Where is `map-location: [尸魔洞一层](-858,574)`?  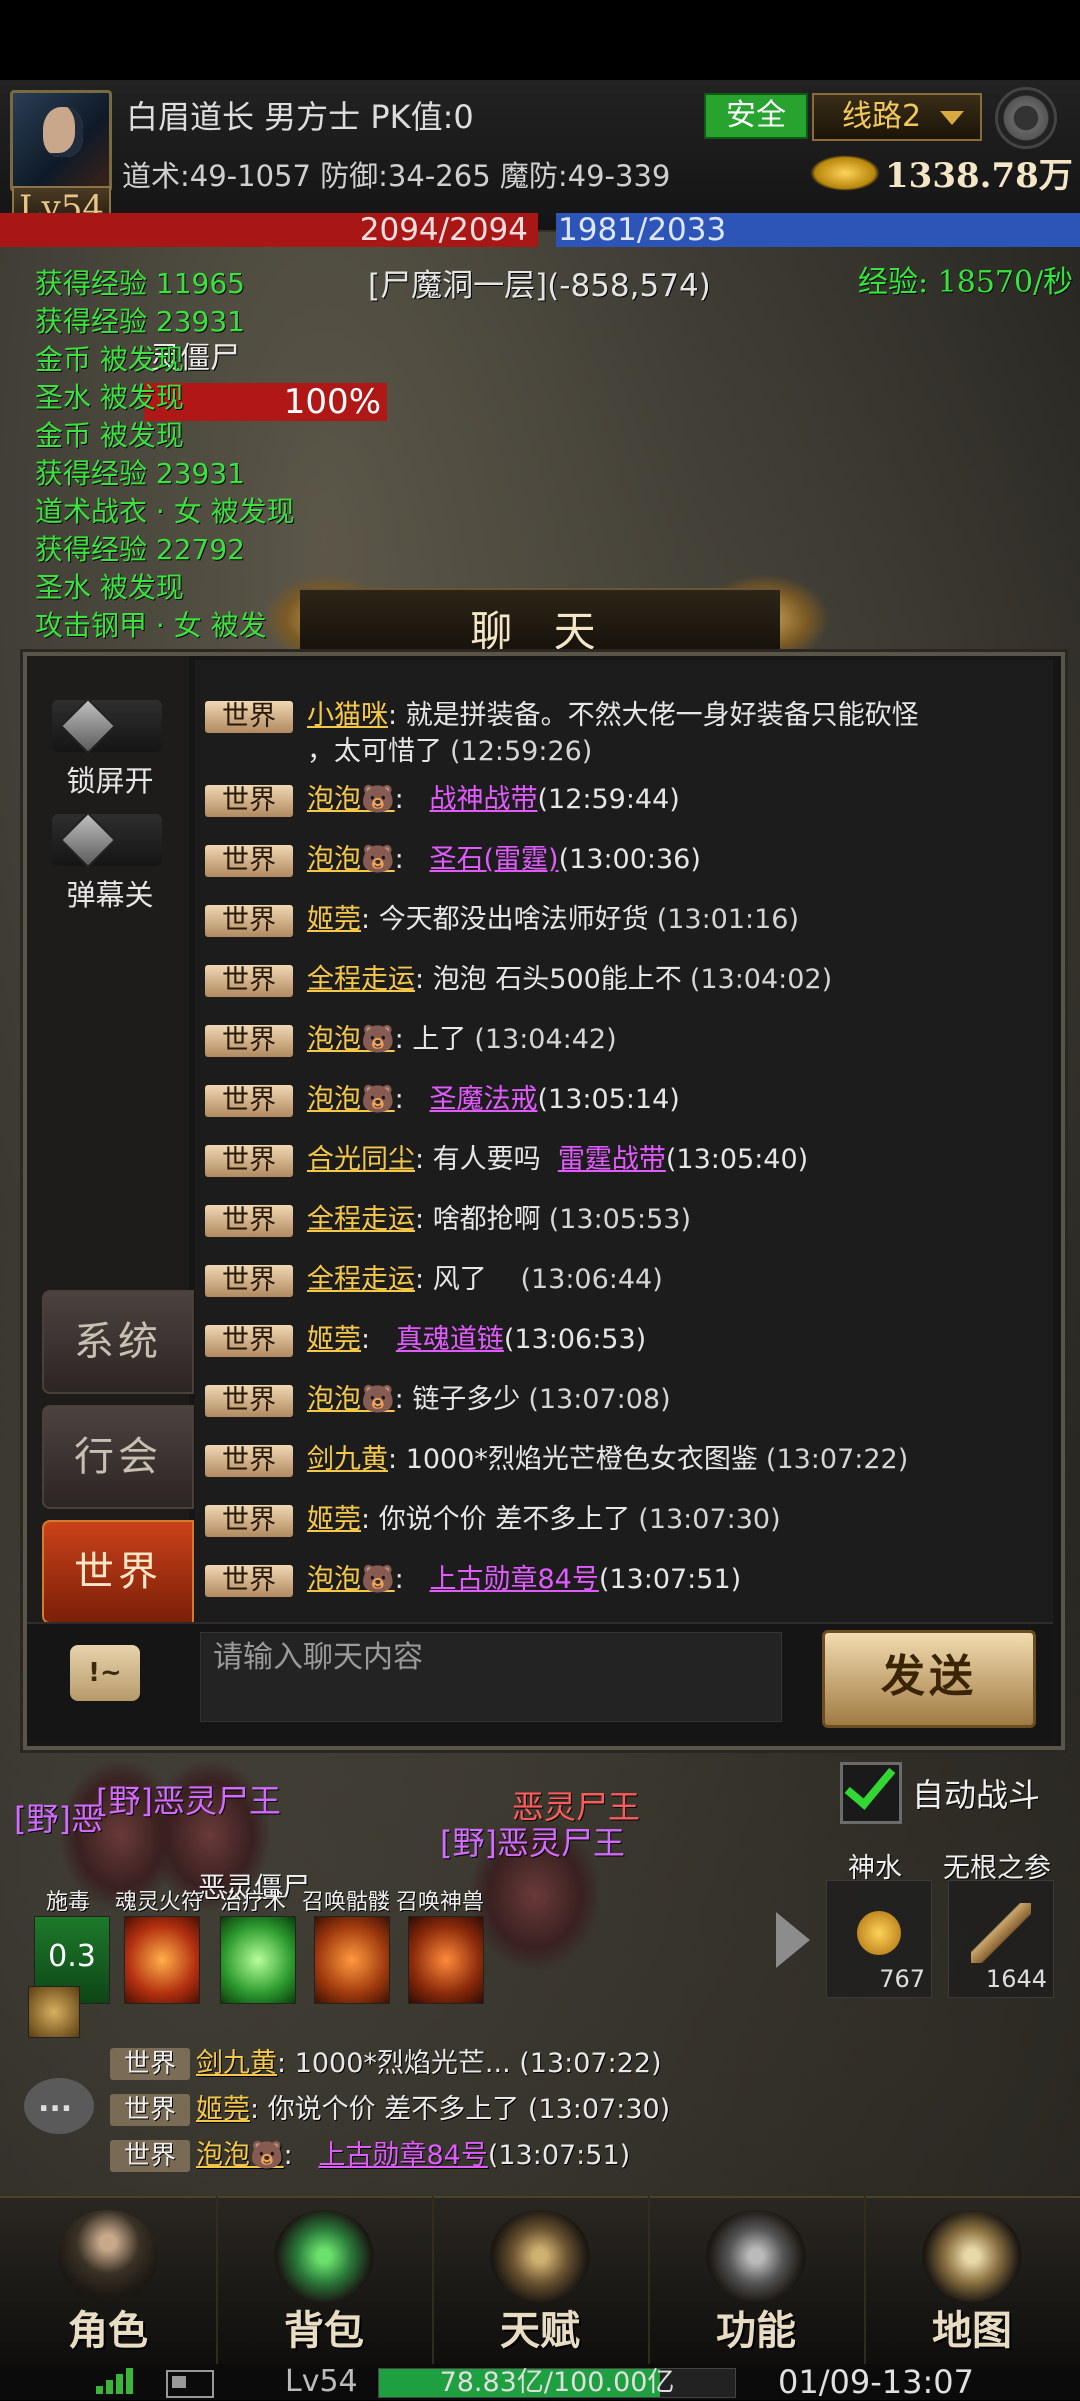
map-location: [尸魔洞一层](-858,574) is located at coordinates (539, 286).